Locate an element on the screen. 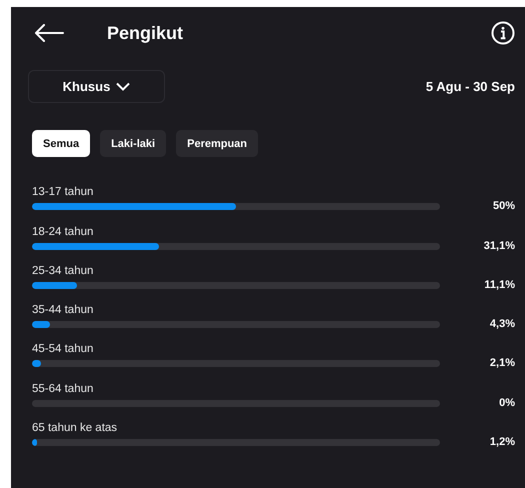  percentage: 11,1% is located at coordinates (499, 284).